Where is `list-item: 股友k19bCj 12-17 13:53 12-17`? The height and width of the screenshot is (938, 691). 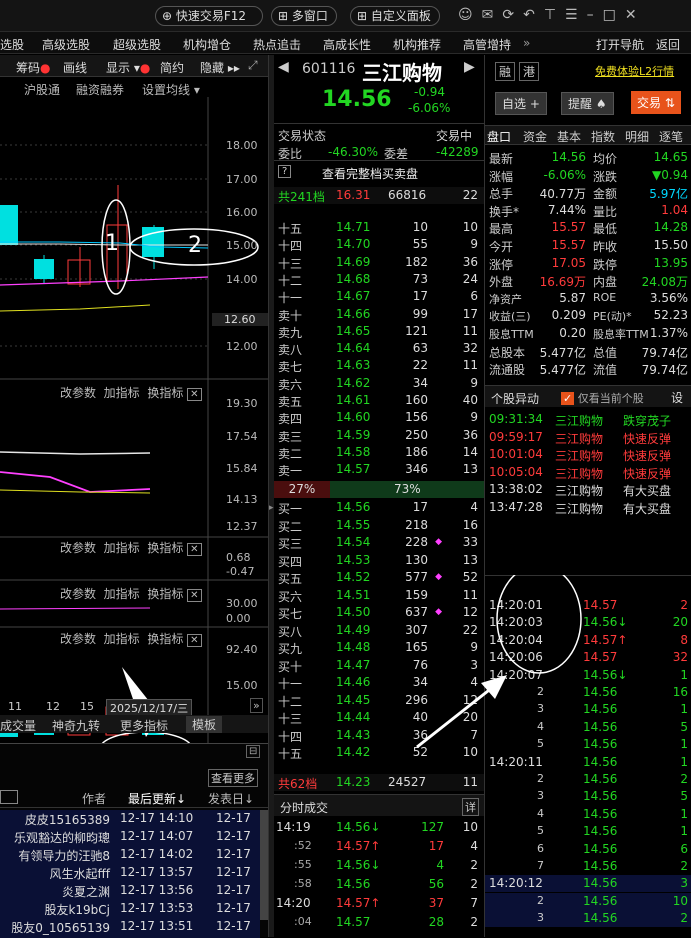 list-item: 股友k19bCj 12-17 13:53 12-17 is located at coordinates (130, 908).